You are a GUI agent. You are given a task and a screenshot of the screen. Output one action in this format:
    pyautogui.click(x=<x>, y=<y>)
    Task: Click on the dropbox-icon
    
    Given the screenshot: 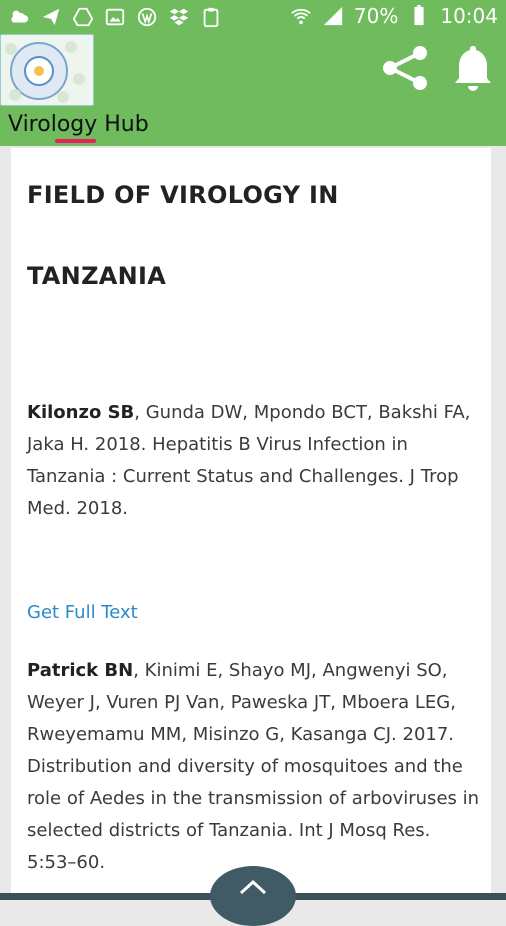 What is the action you would take?
    pyautogui.click(x=179, y=17)
    